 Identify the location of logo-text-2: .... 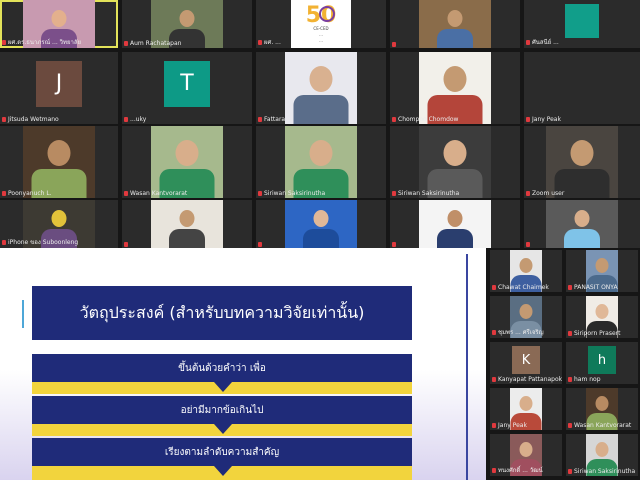
(321, 34).